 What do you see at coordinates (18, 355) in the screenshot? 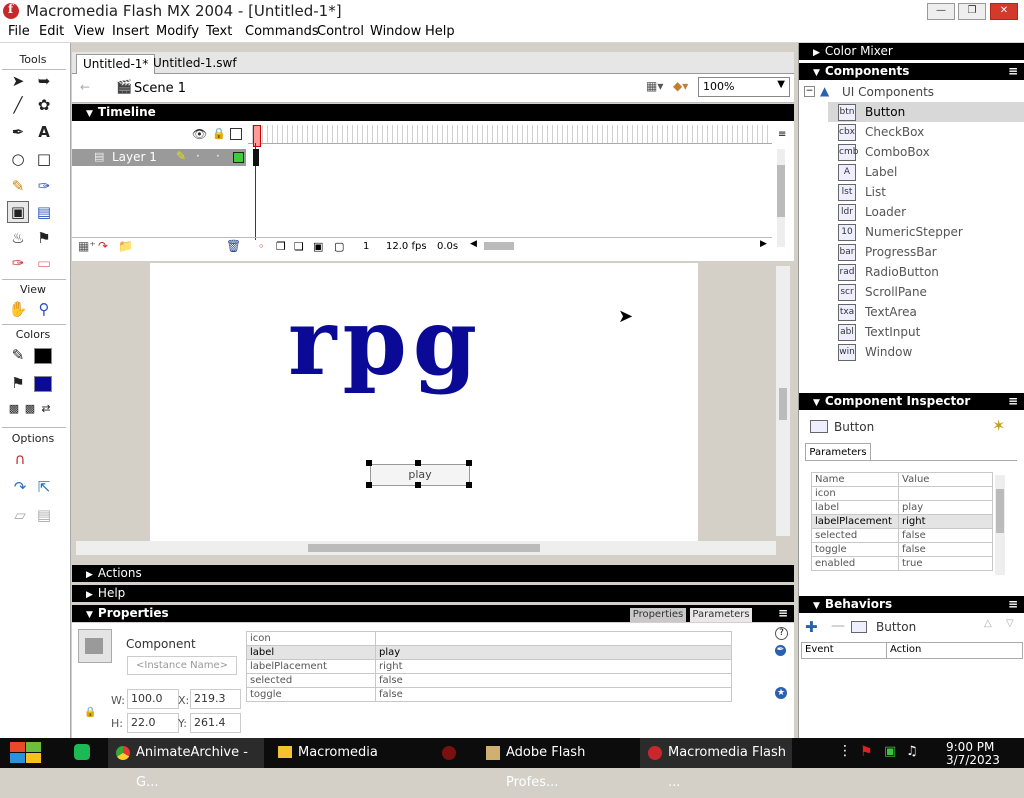
I see `stroke-color-icon: ✎` at bounding box center [18, 355].